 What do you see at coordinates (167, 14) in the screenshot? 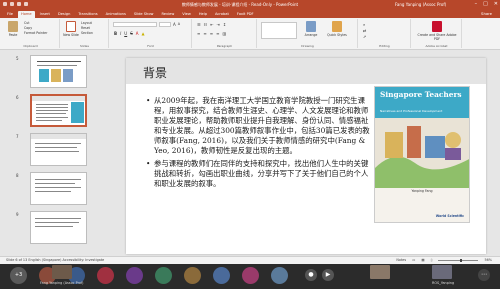
I see `tab-review: Review` at bounding box center [167, 14].